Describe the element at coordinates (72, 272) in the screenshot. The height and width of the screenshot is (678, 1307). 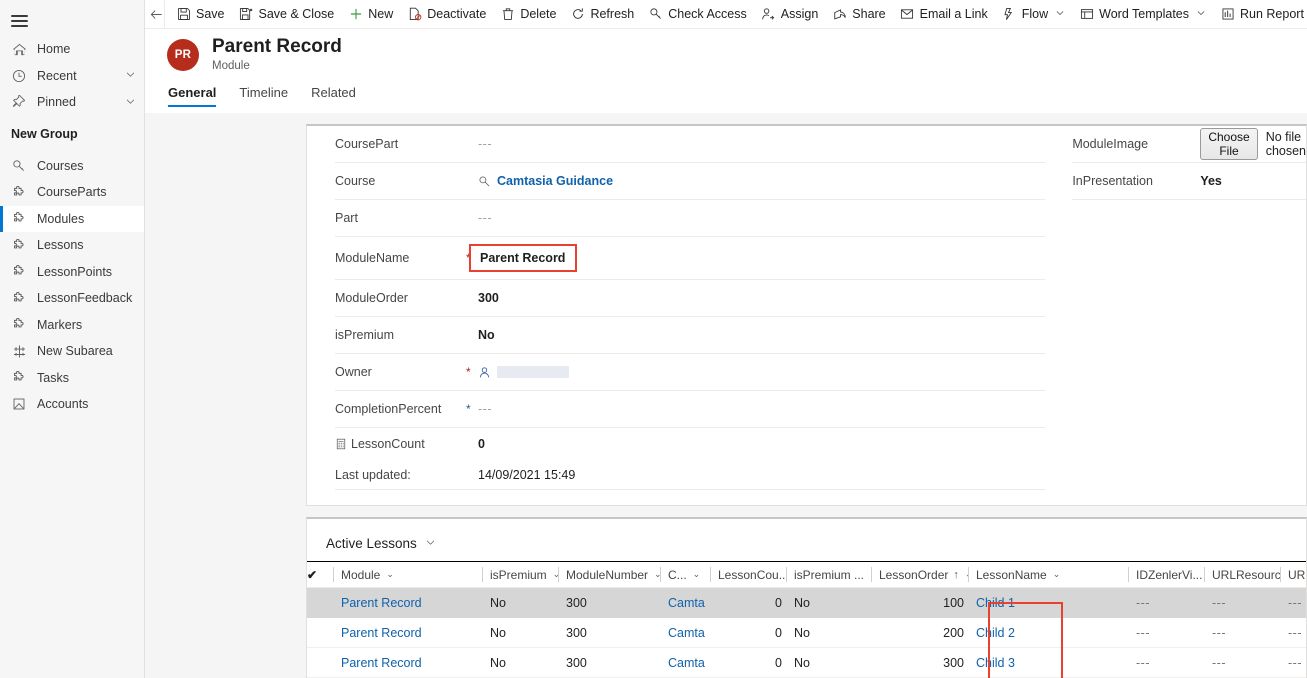
I see `sidebar-item-lessonpoints: LessonPoints` at that location.